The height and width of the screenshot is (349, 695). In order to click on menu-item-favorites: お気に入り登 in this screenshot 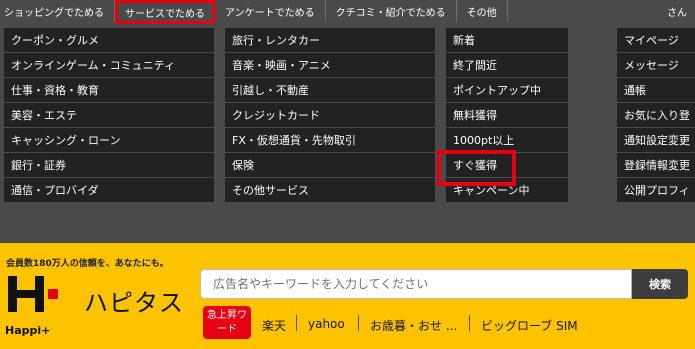, I will do `click(656, 115)`.